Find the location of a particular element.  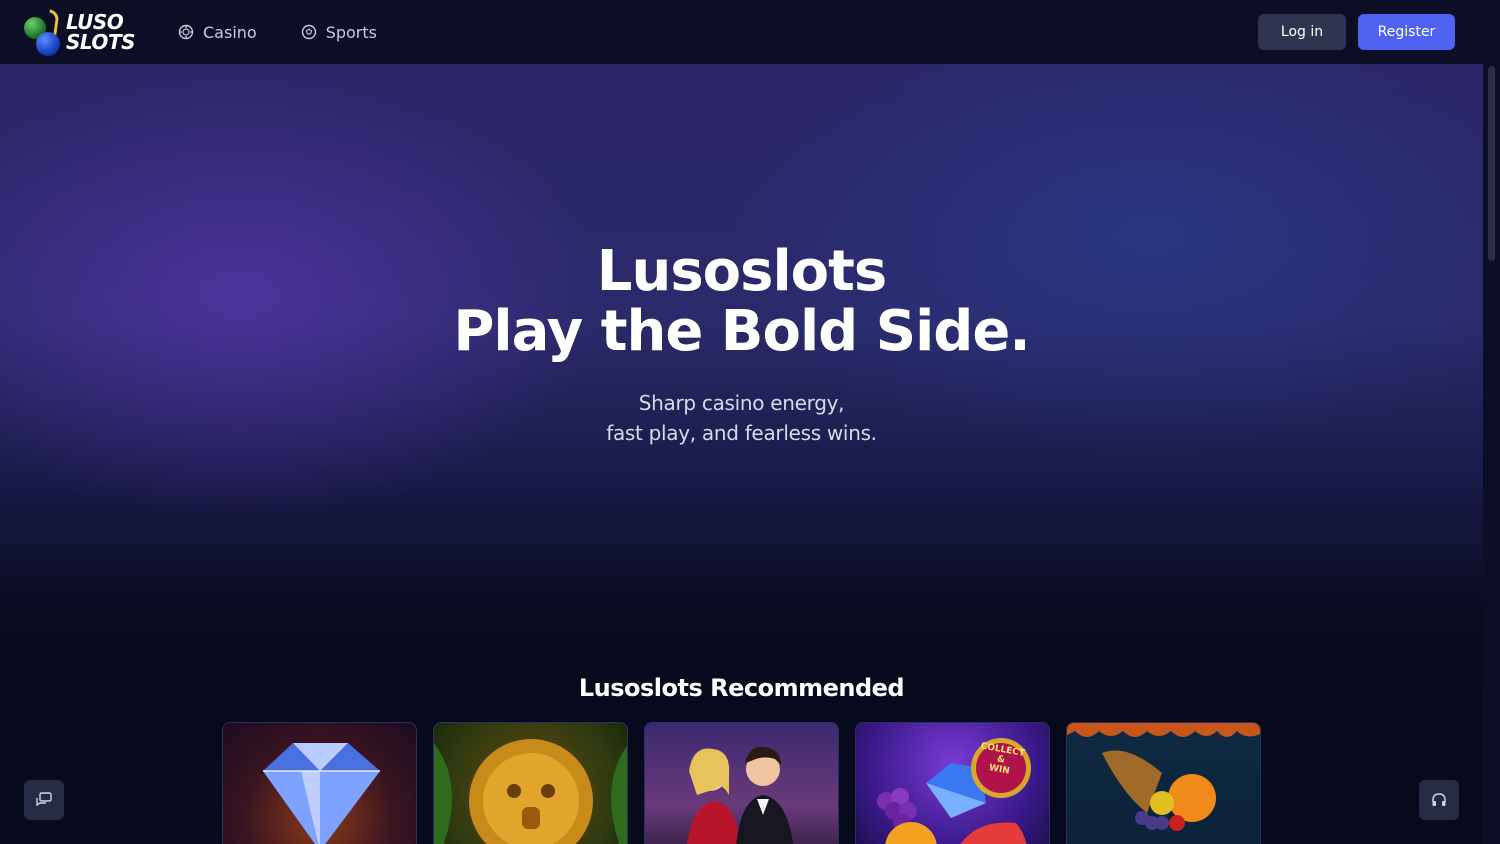

chat-icon is located at coordinates (44, 799).